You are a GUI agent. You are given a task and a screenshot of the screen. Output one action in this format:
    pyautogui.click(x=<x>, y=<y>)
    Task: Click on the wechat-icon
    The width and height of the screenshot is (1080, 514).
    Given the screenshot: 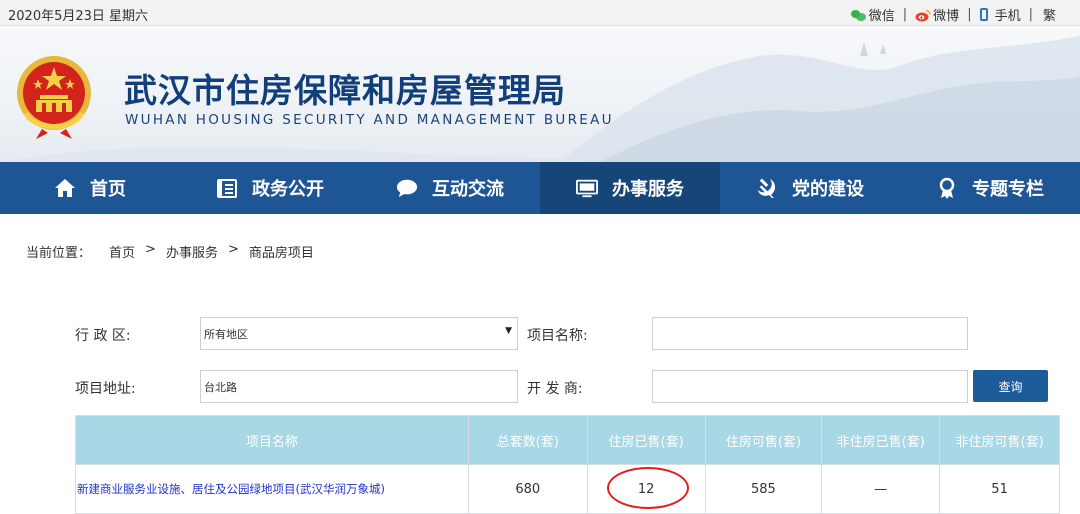 What is the action you would take?
    pyautogui.click(x=858, y=15)
    